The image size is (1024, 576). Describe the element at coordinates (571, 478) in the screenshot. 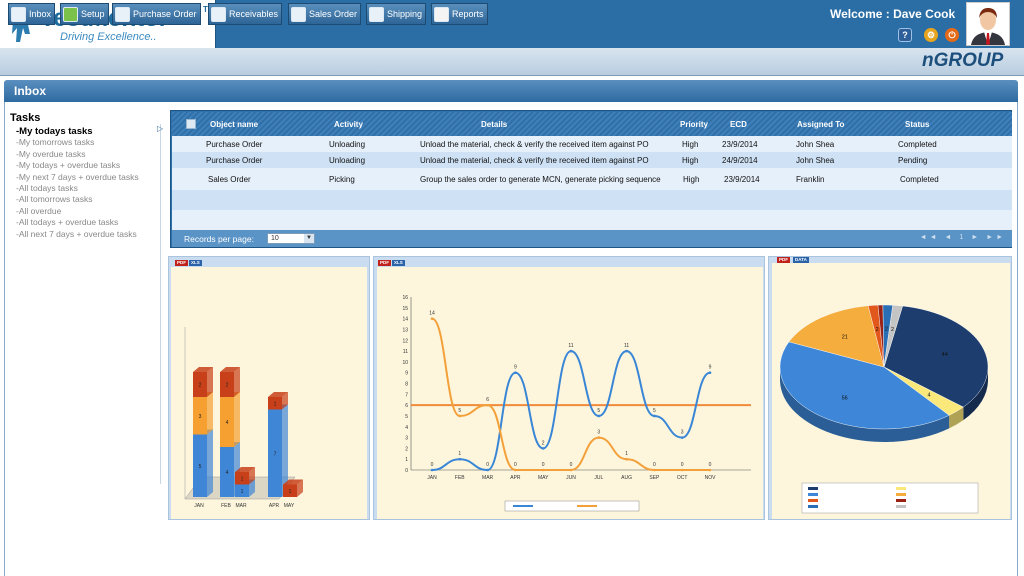

I see `x-tick-label: JUN` at that location.